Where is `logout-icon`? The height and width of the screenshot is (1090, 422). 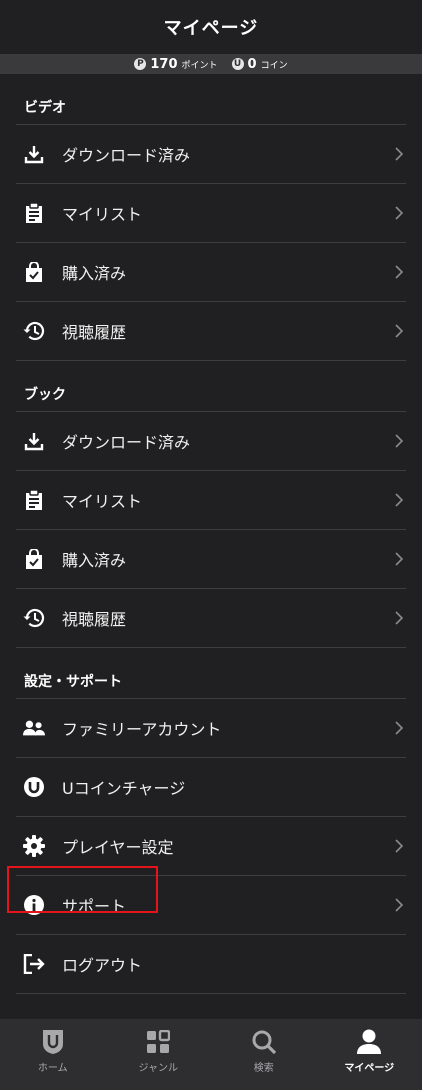 logout-icon is located at coordinates (34, 964).